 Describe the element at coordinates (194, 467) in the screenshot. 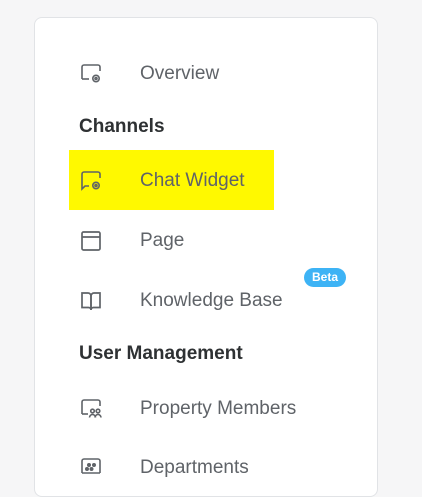

I see `sidebar-item-label: Departments` at that location.